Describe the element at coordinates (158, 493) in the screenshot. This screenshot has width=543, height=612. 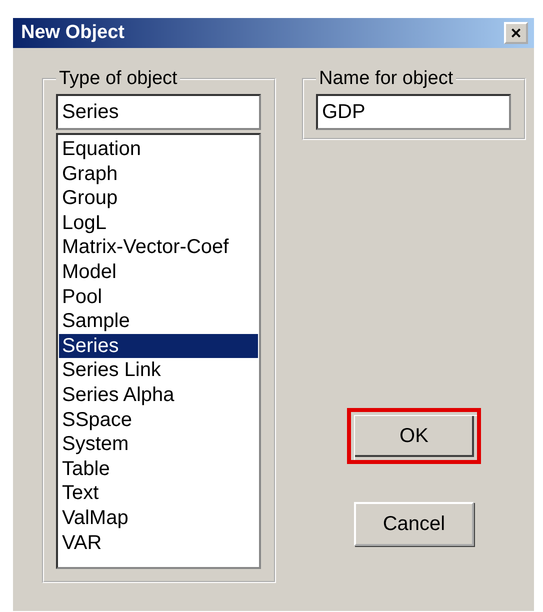
I see `list-item: Text` at that location.